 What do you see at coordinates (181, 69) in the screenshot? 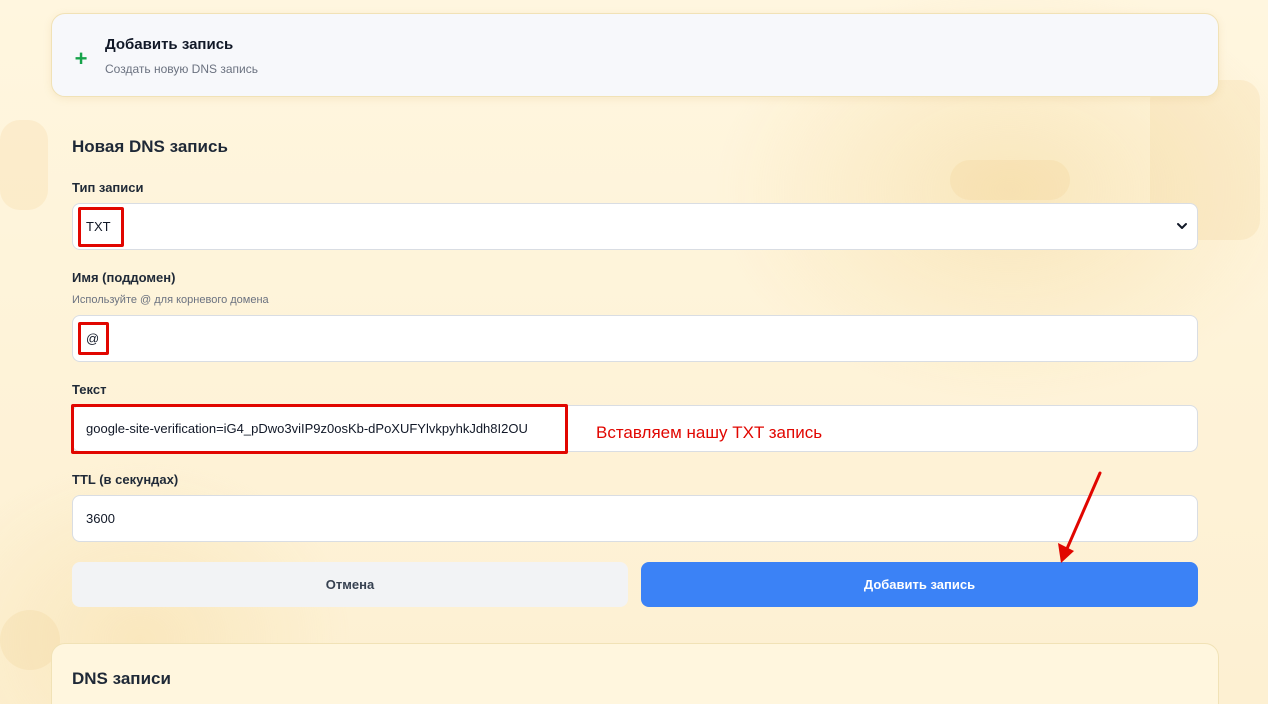
I see `add-record-subtitle: Создать новую DNS запись` at bounding box center [181, 69].